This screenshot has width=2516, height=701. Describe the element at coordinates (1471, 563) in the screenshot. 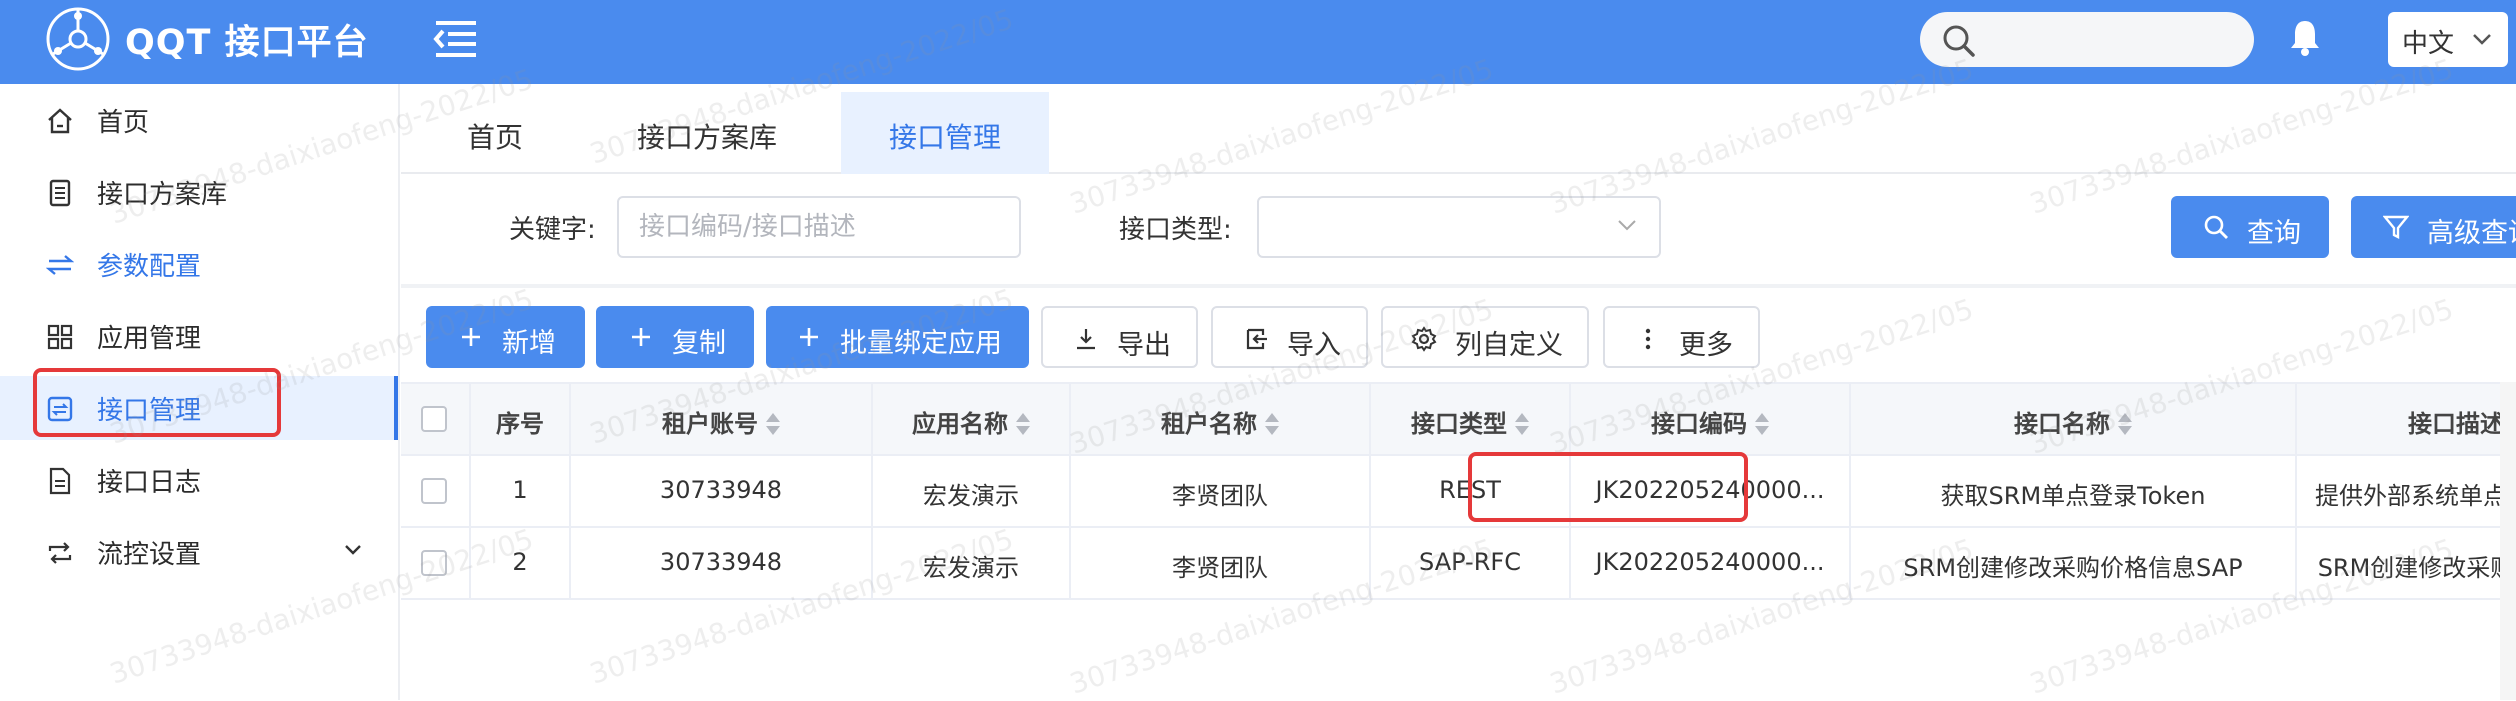

I see `cell-interface-type: SAP-RFC` at that location.